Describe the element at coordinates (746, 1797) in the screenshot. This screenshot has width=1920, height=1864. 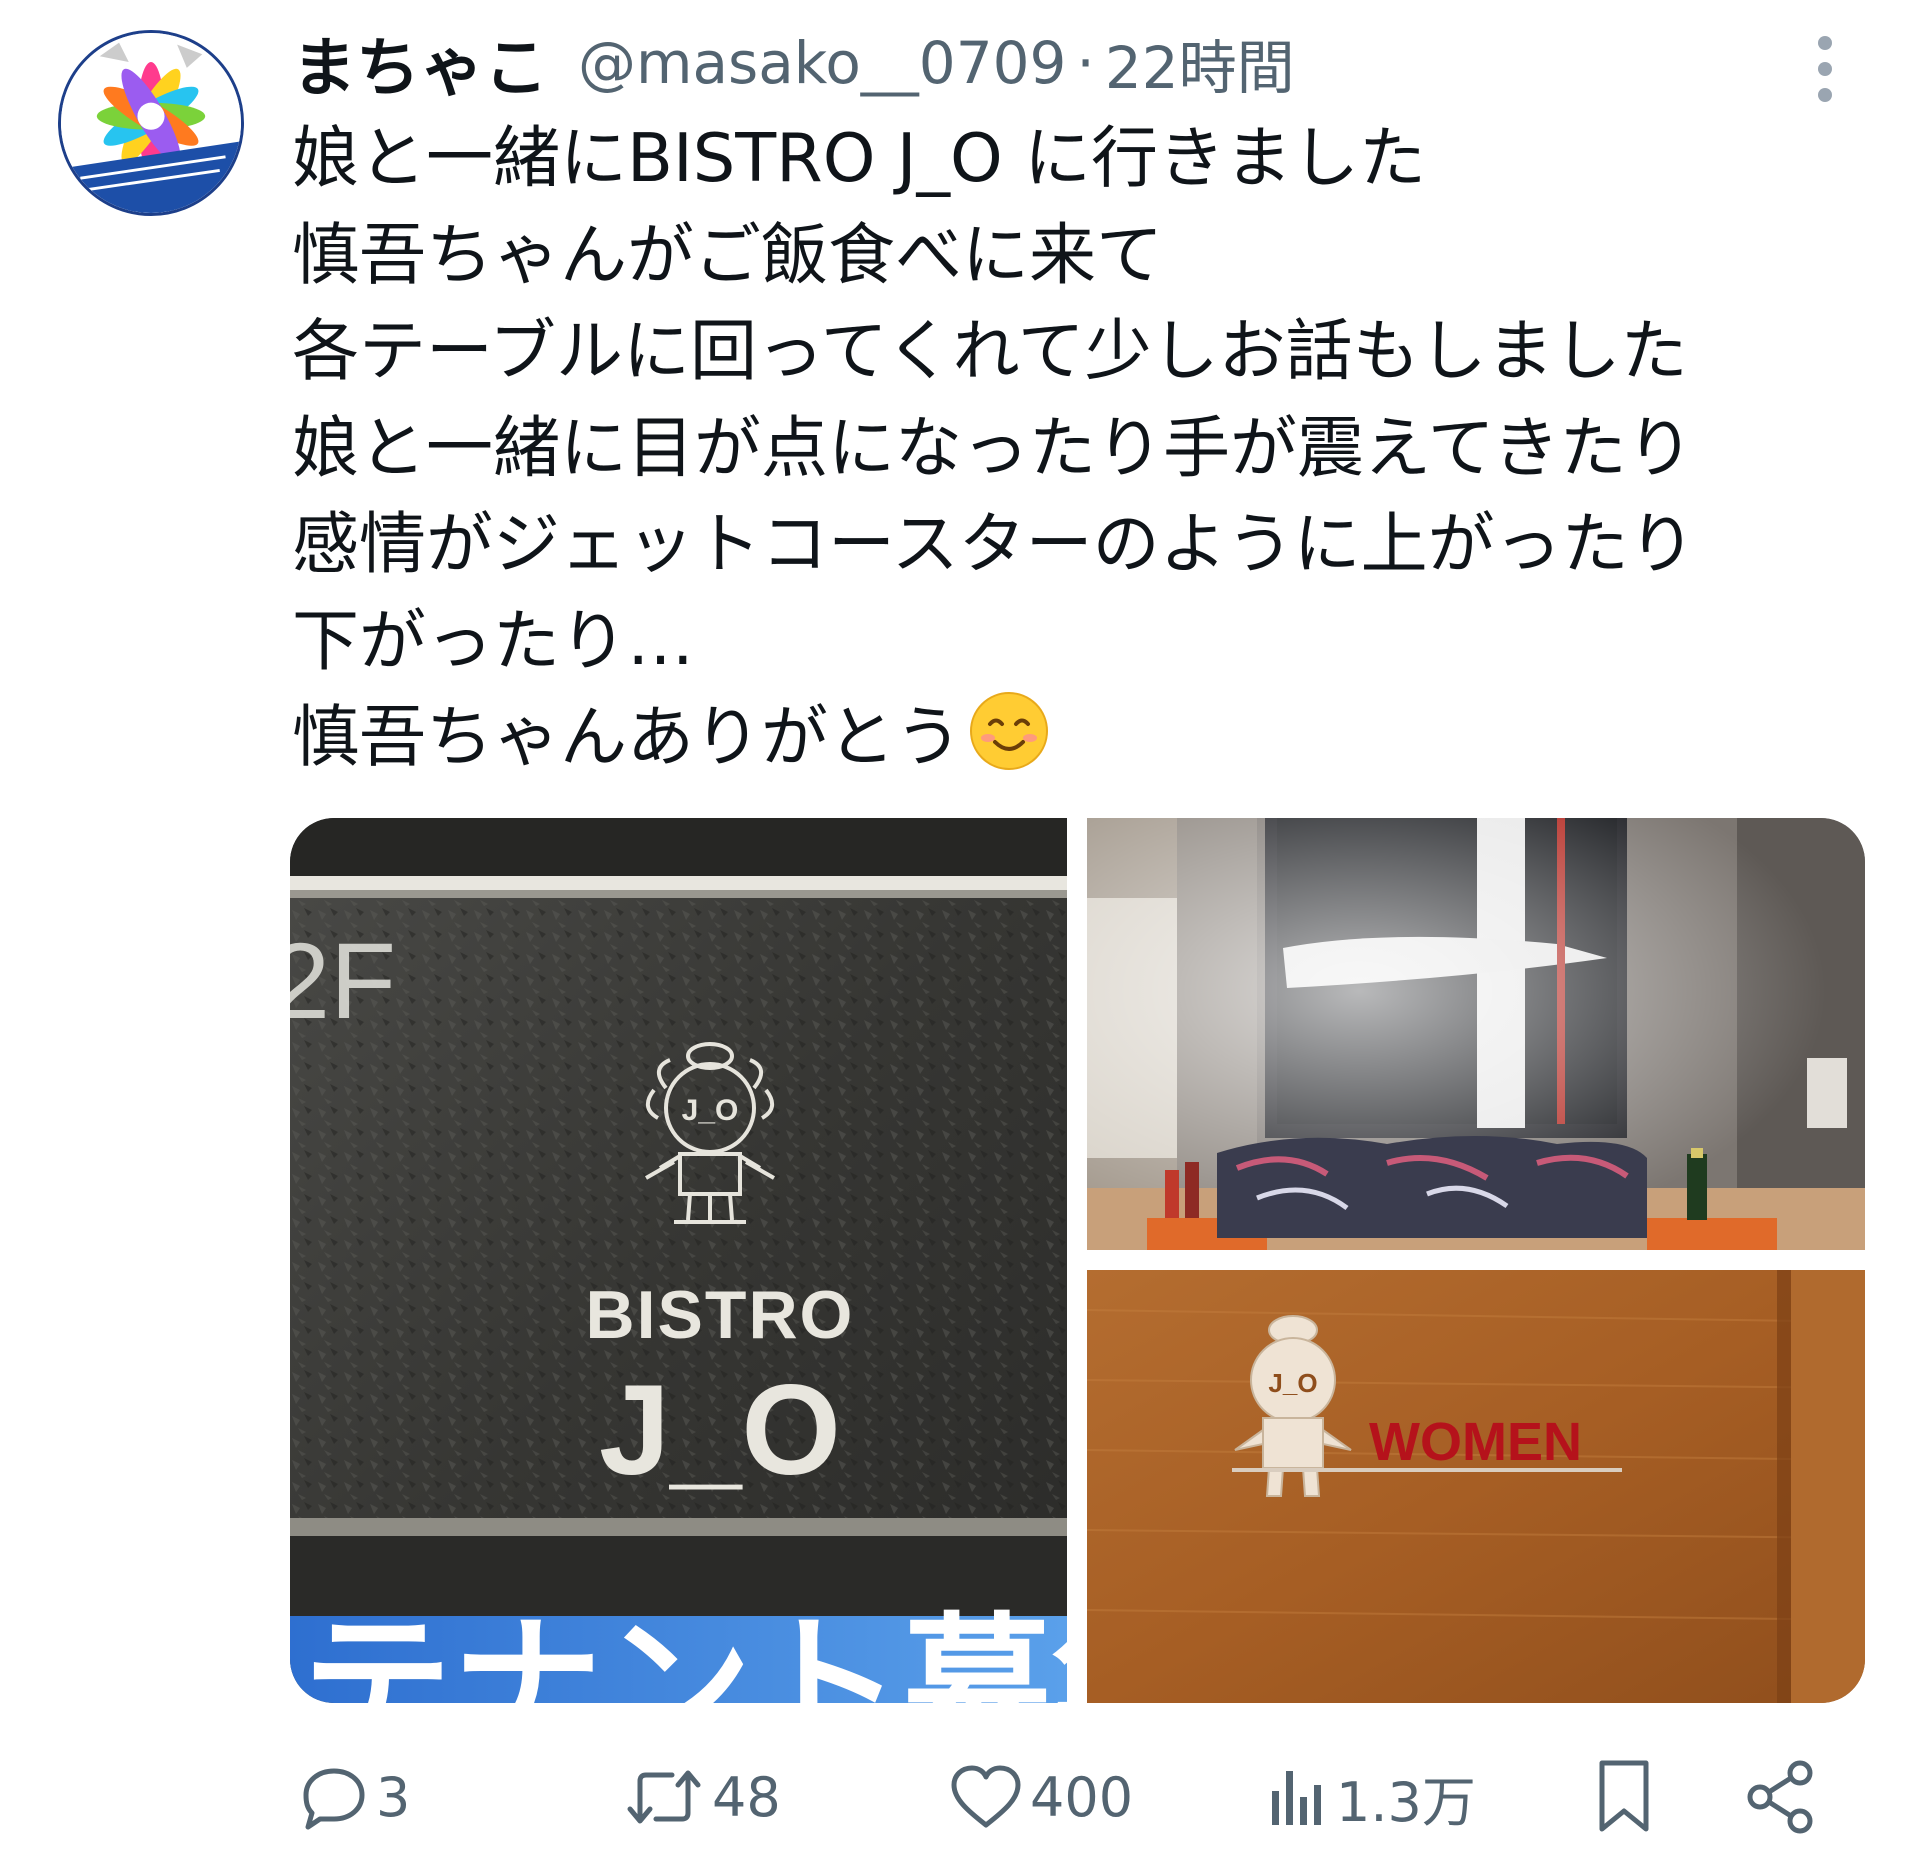
I see `retweet-count: 48` at that location.